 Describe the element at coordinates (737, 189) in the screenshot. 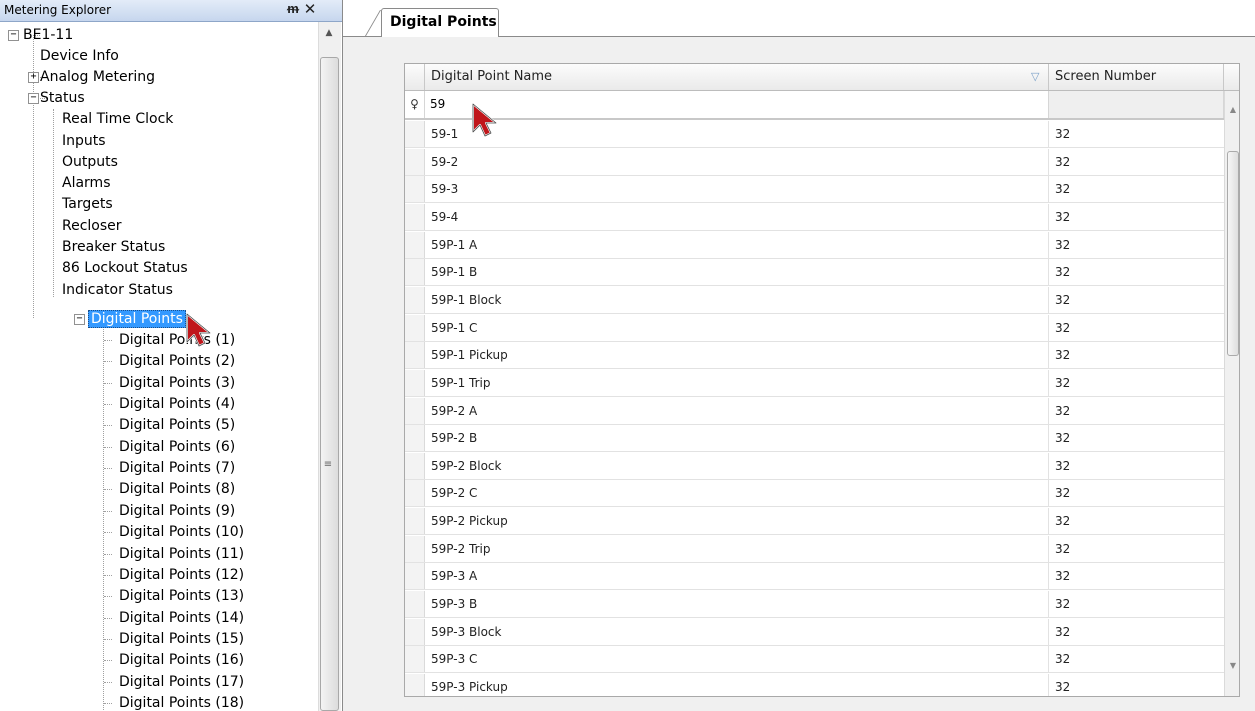

I see `cell-digital-point-name: 59-3` at that location.